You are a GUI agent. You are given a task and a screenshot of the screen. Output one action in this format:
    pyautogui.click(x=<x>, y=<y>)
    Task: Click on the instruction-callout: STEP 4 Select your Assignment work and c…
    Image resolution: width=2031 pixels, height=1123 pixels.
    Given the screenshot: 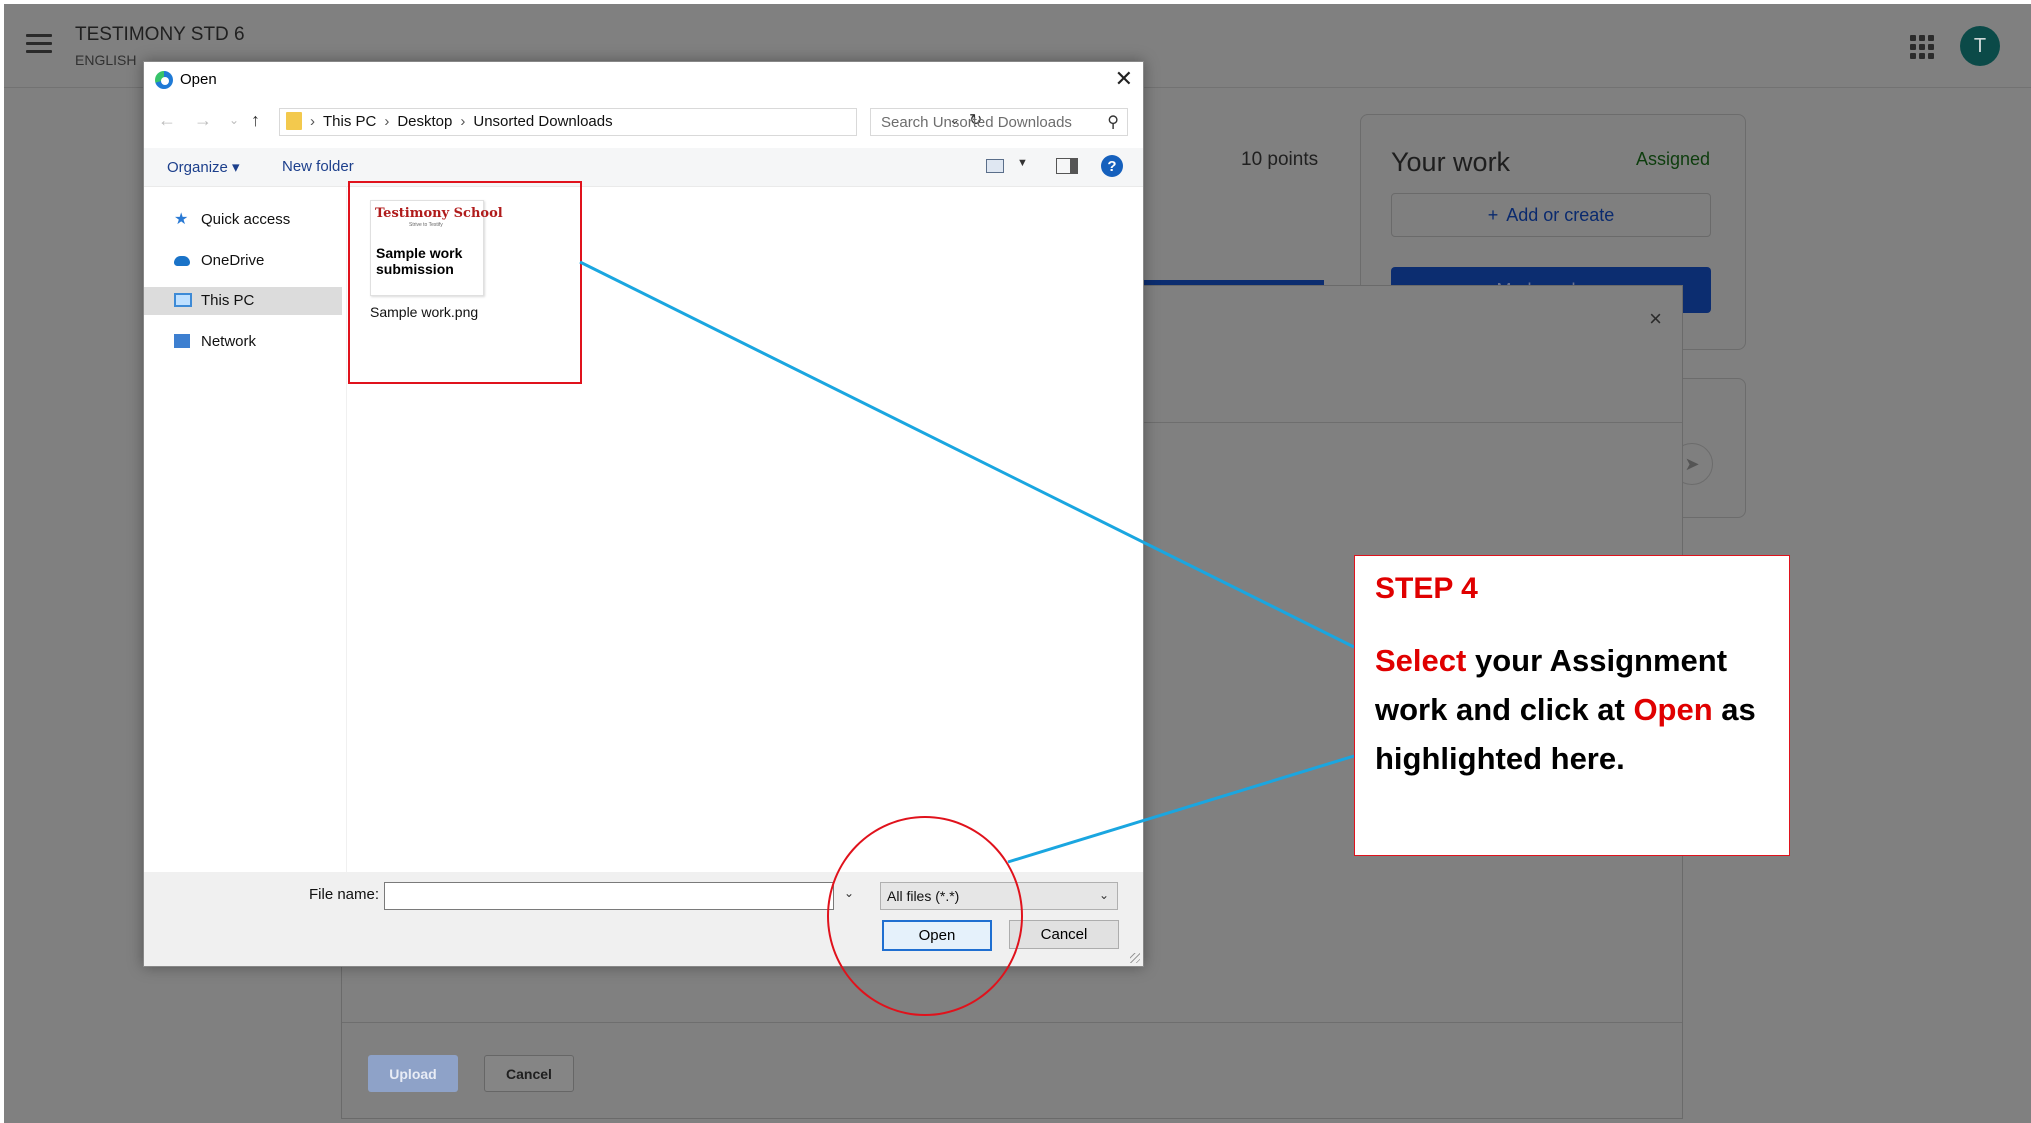 What is the action you would take?
    pyautogui.click(x=1572, y=705)
    